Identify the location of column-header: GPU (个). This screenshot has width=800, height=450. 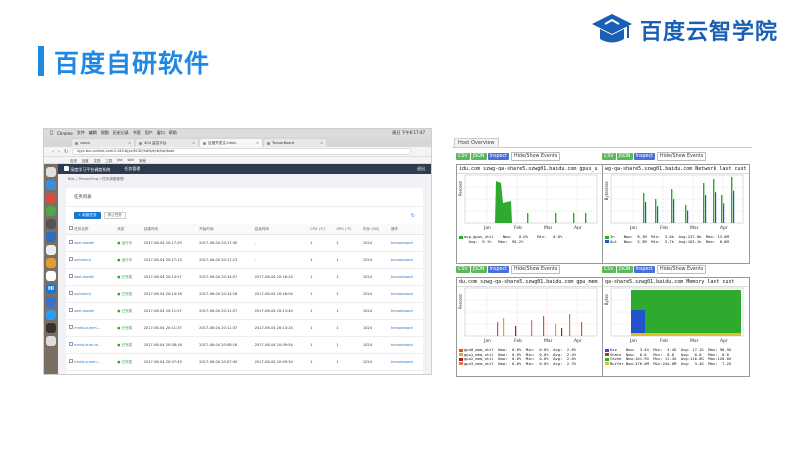
(346, 229).